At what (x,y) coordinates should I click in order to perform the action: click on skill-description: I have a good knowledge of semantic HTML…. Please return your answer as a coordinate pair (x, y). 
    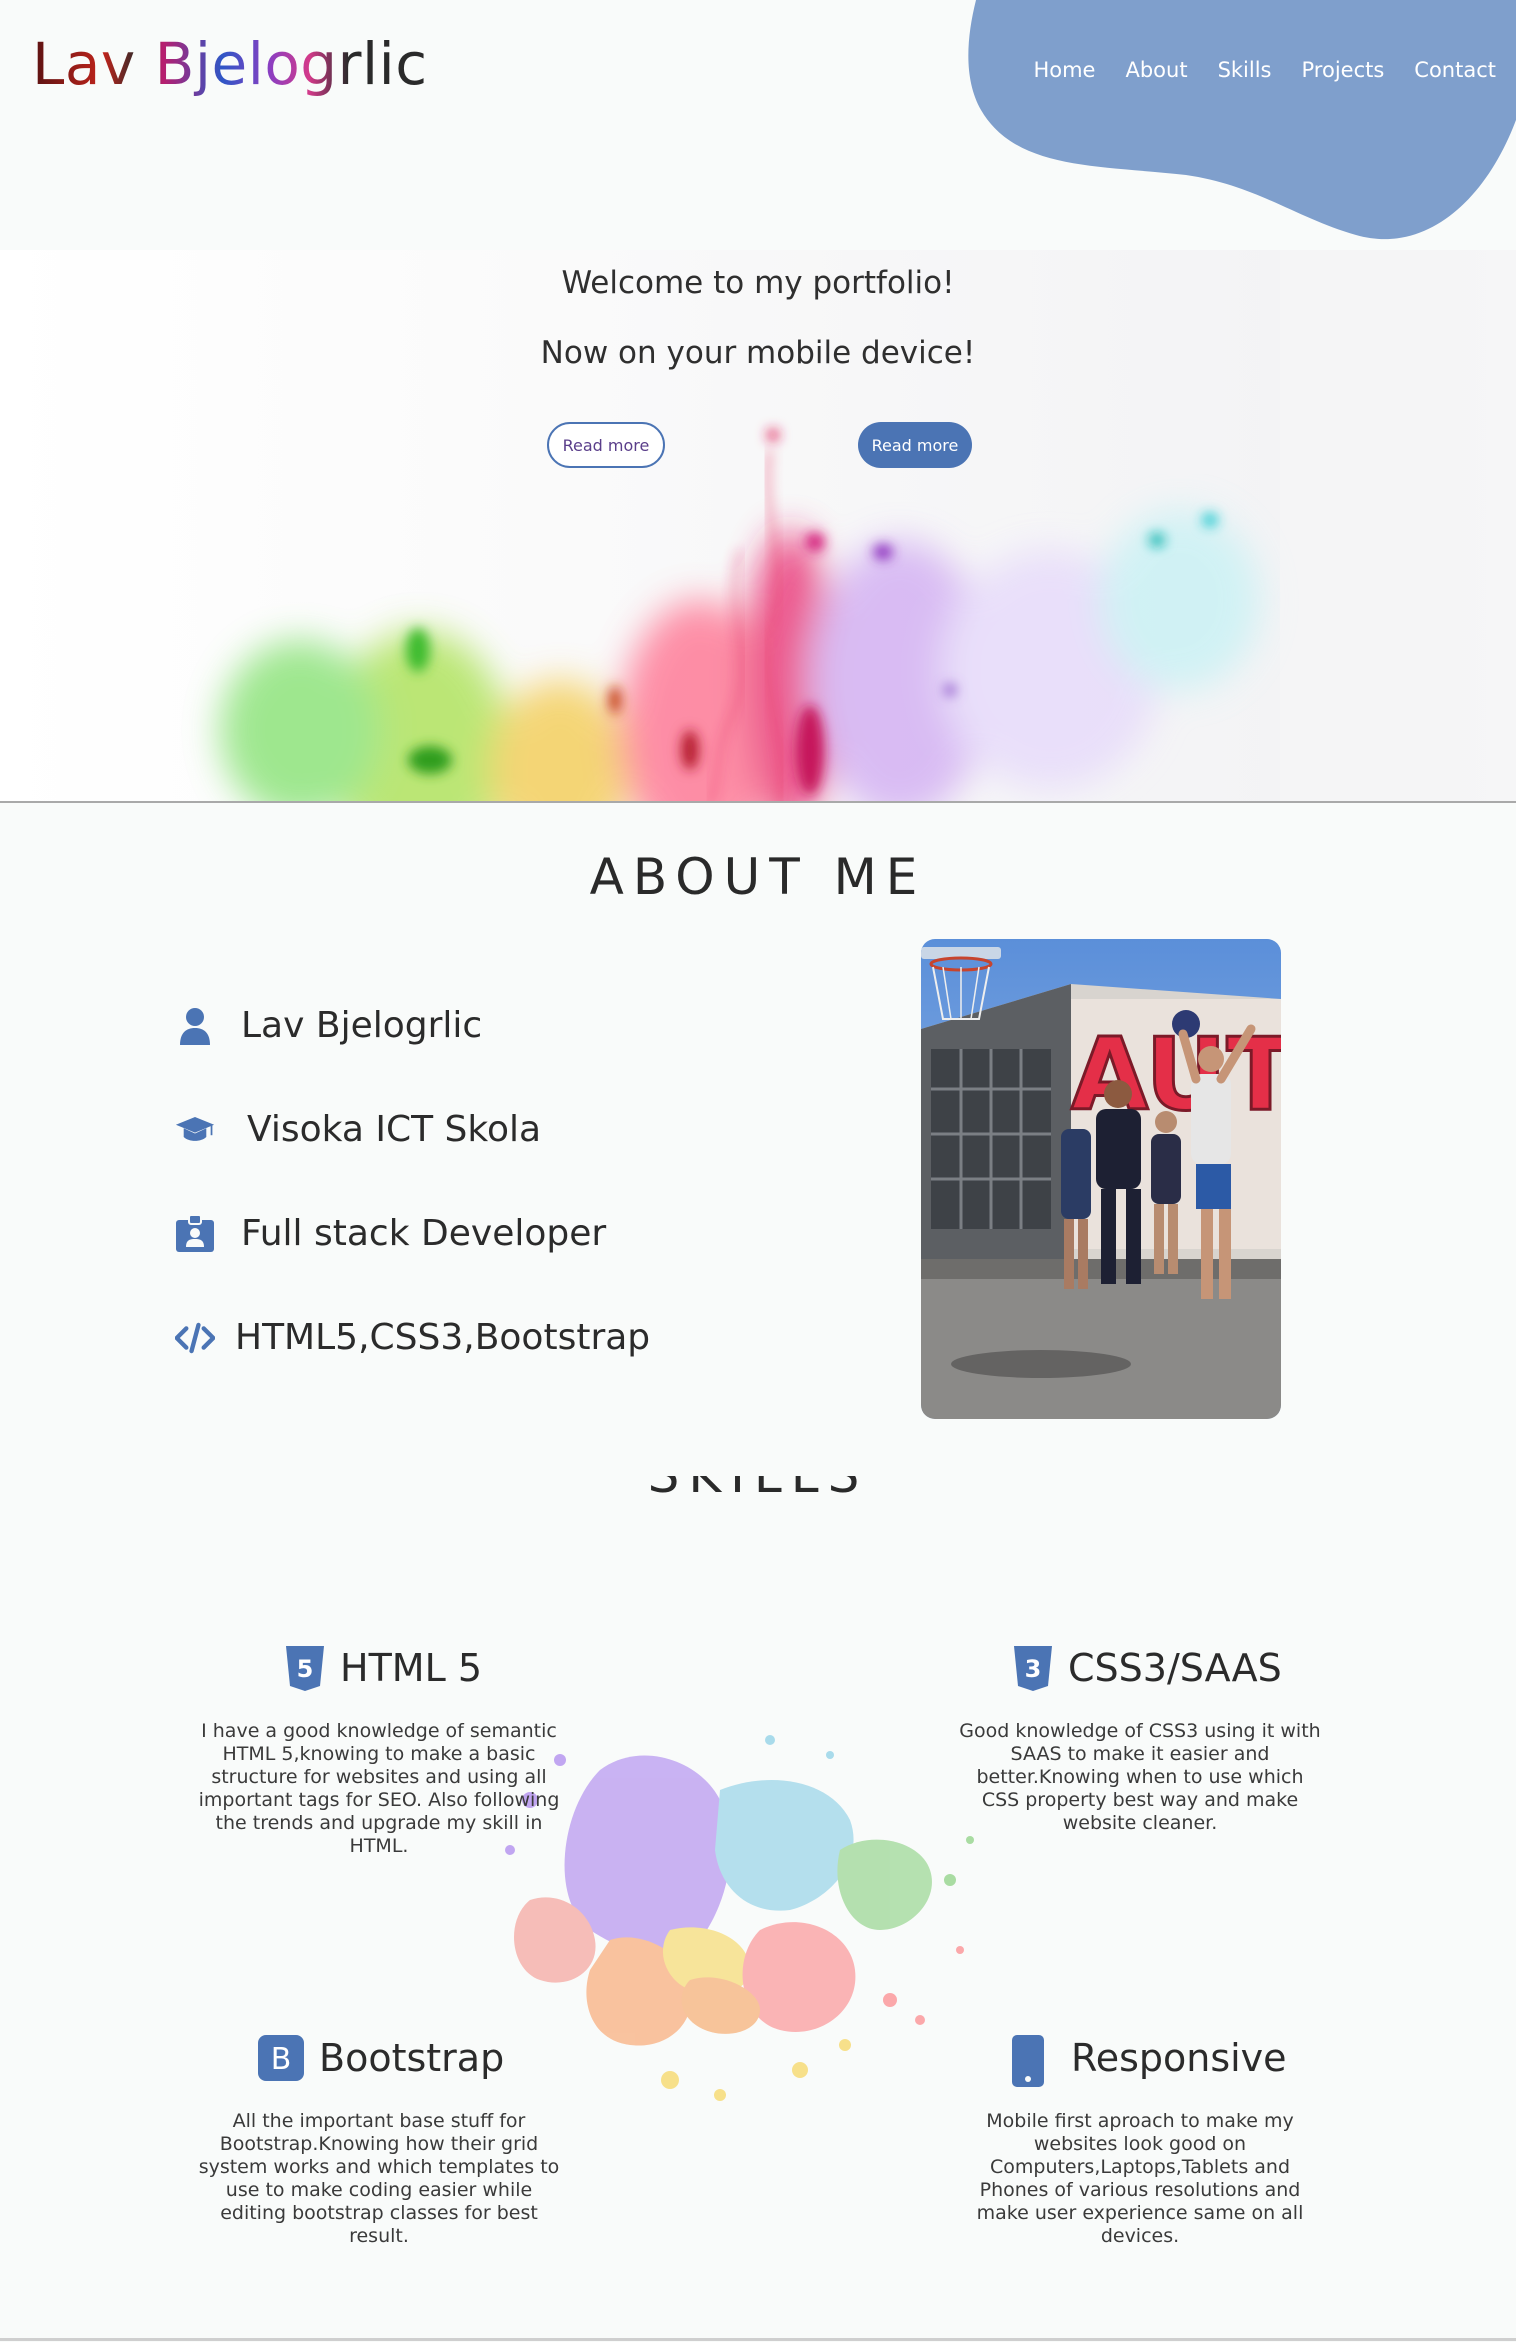
    Looking at the image, I should click on (379, 1788).